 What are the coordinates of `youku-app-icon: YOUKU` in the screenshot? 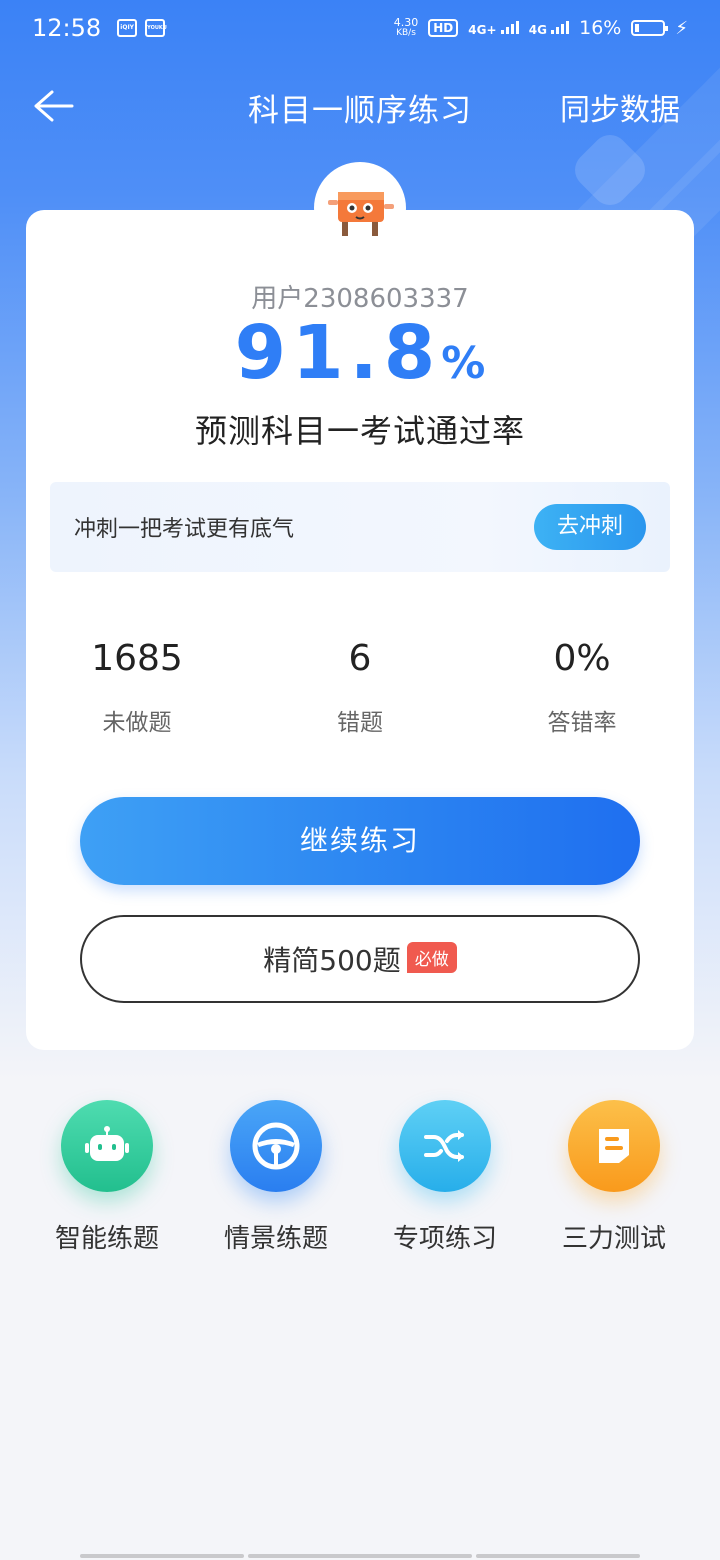 It's located at (156, 28).